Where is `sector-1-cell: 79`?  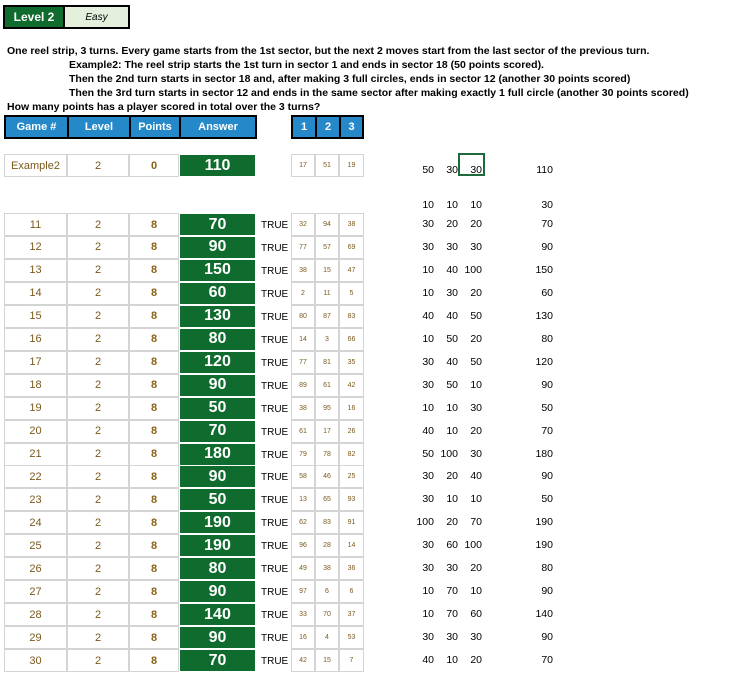 sector-1-cell: 79 is located at coordinates (303, 454).